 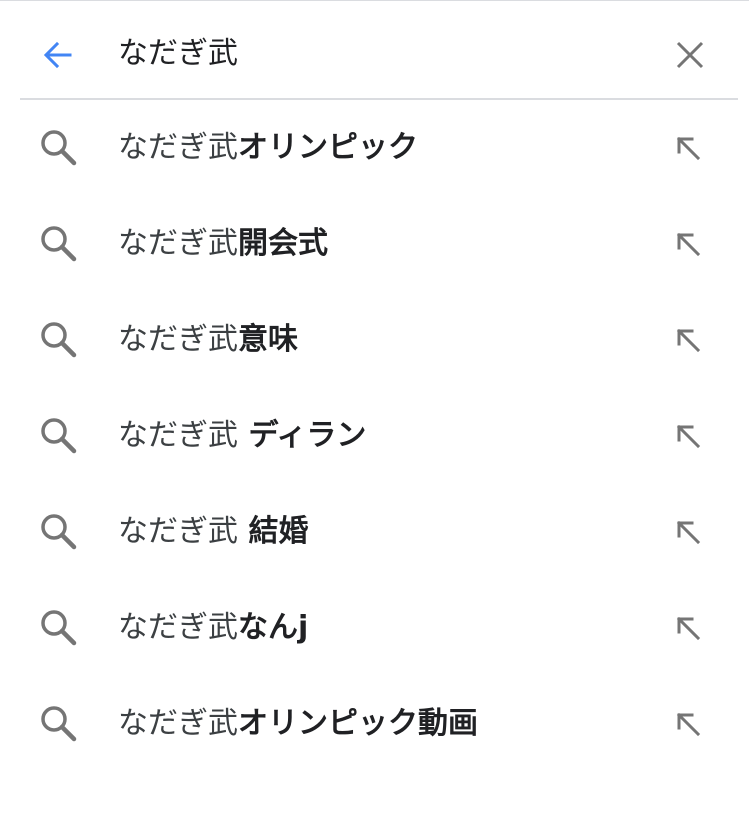 I want to click on back-button, so click(x=58, y=55).